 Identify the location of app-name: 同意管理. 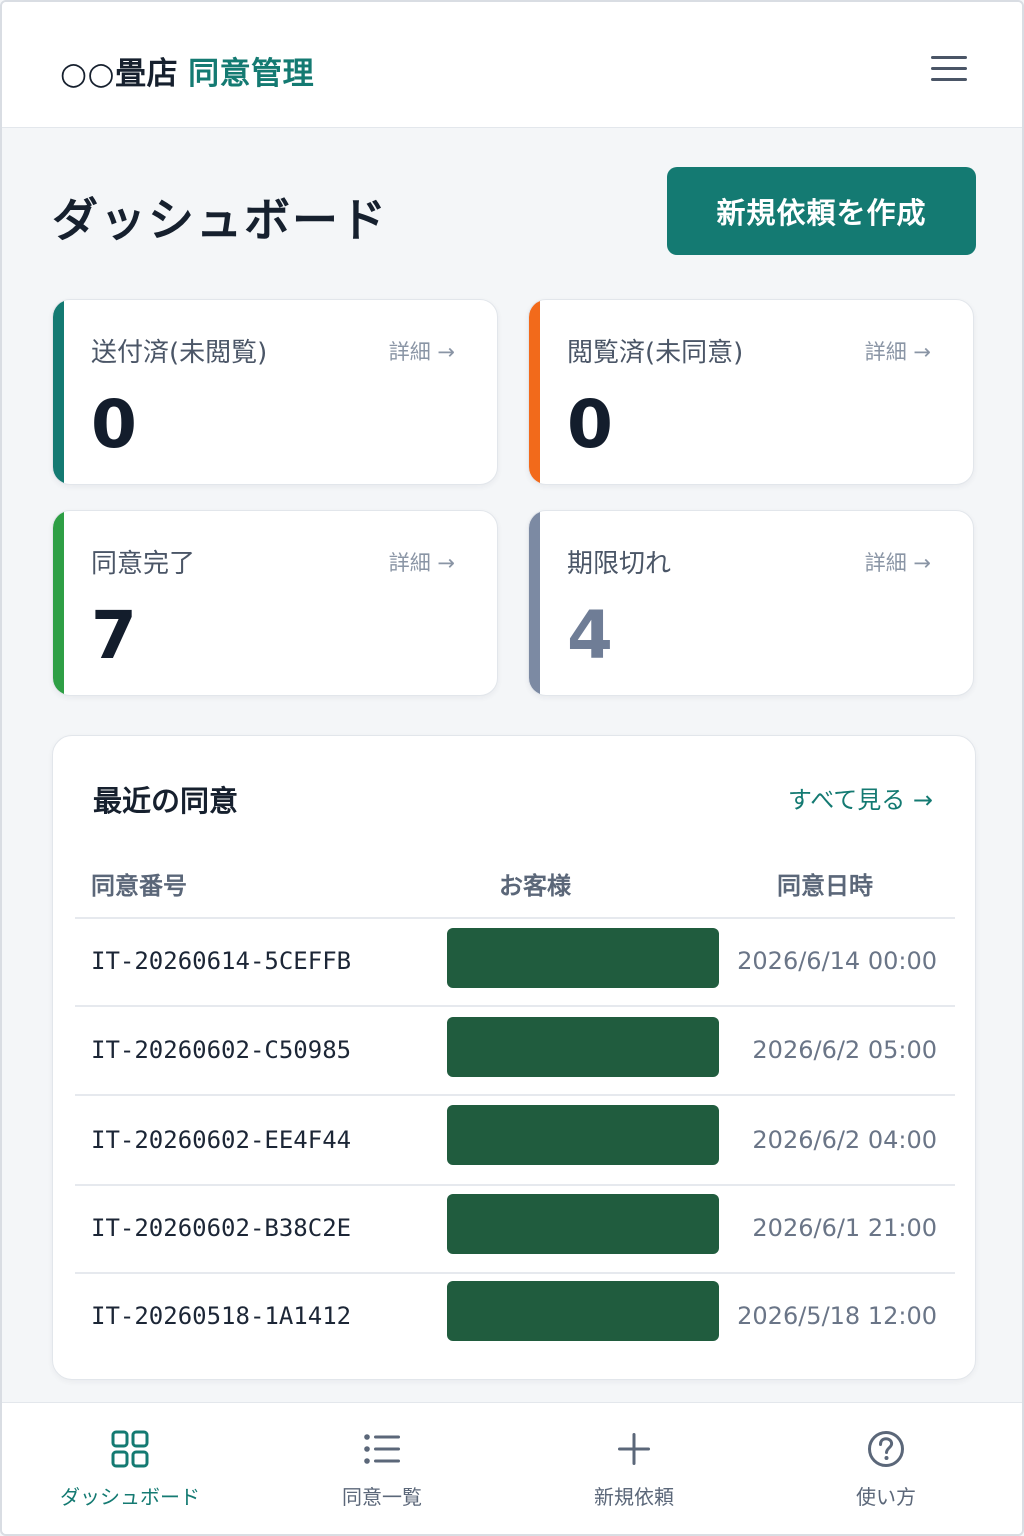
(251, 74).